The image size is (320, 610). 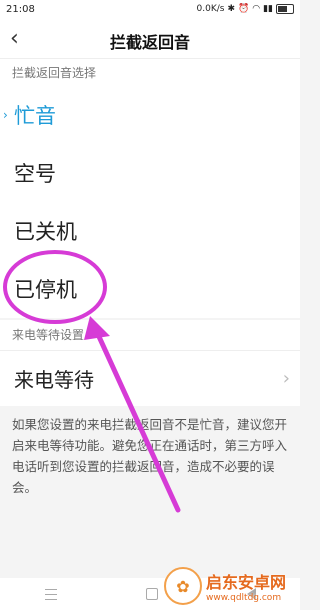 What do you see at coordinates (20, 9) in the screenshot?
I see `status-time: 21:08` at bounding box center [20, 9].